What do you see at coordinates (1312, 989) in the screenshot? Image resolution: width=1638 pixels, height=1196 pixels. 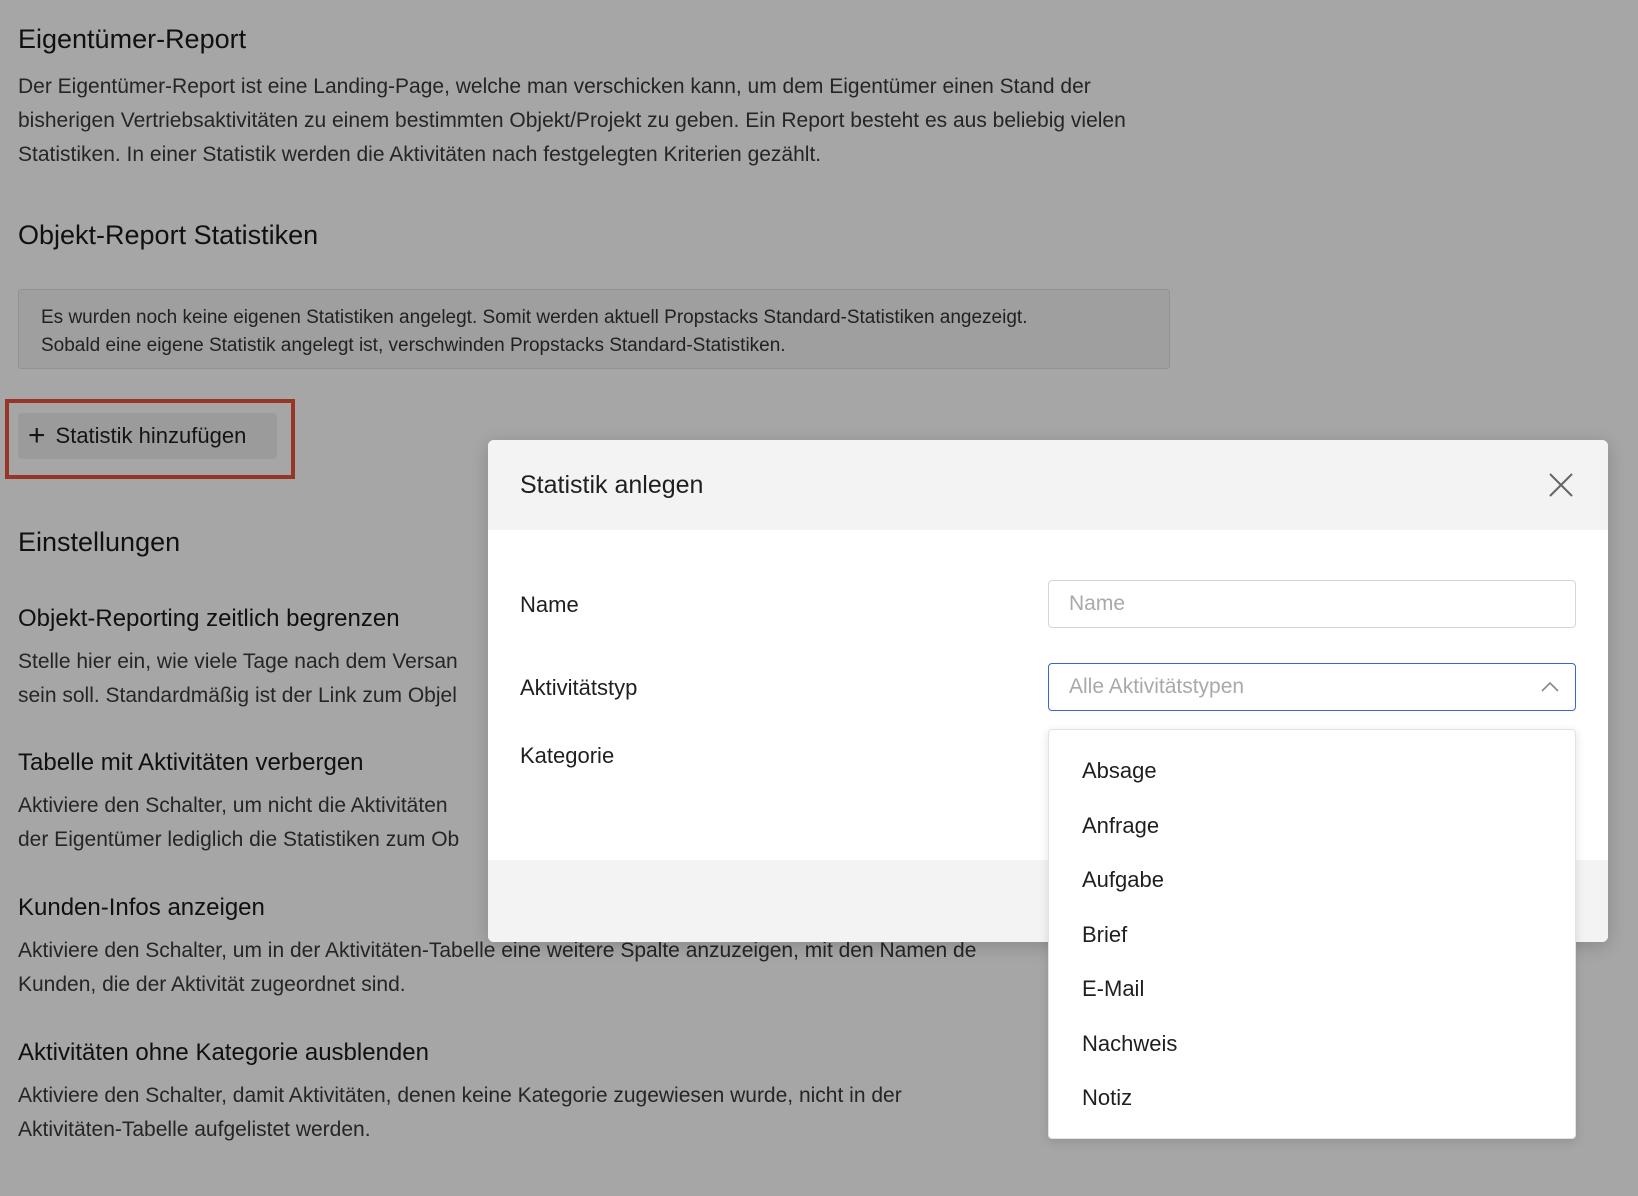 I see `dropdown-option-email: E-Mail` at bounding box center [1312, 989].